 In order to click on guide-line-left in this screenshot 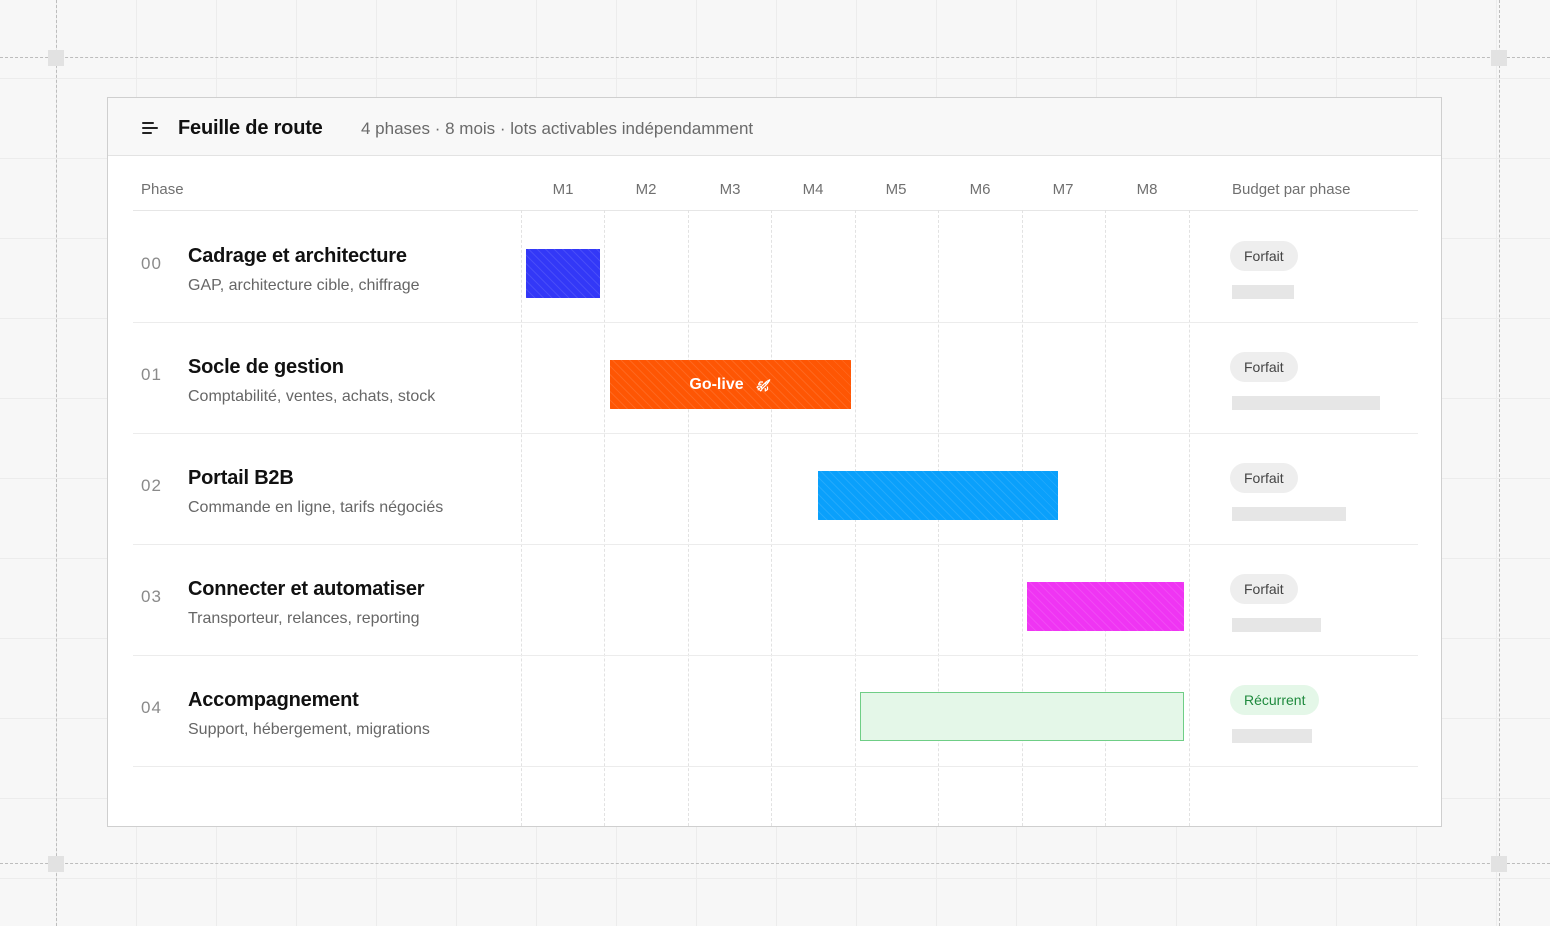, I will do `click(56, 463)`.